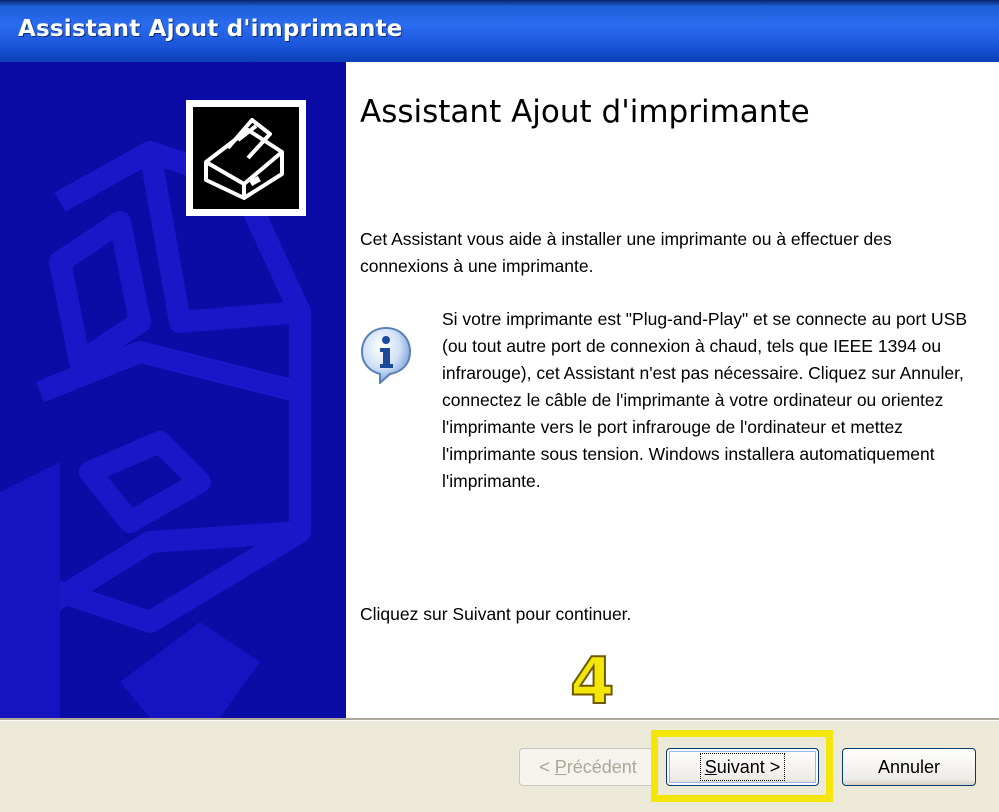 The width and height of the screenshot is (999, 812). What do you see at coordinates (210, 29) in the screenshot?
I see `window-title: Assistant Ajout d'imprimante` at bounding box center [210, 29].